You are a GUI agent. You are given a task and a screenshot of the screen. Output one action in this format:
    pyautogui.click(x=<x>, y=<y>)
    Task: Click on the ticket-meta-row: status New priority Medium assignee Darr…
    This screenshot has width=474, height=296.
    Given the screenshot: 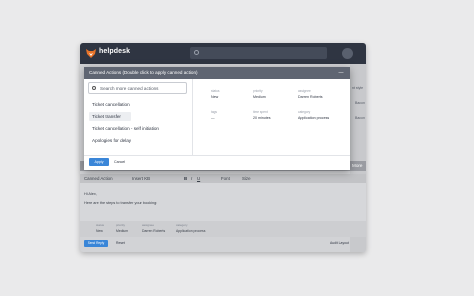 What is the action you would take?
    pyautogui.click(x=223, y=229)
    